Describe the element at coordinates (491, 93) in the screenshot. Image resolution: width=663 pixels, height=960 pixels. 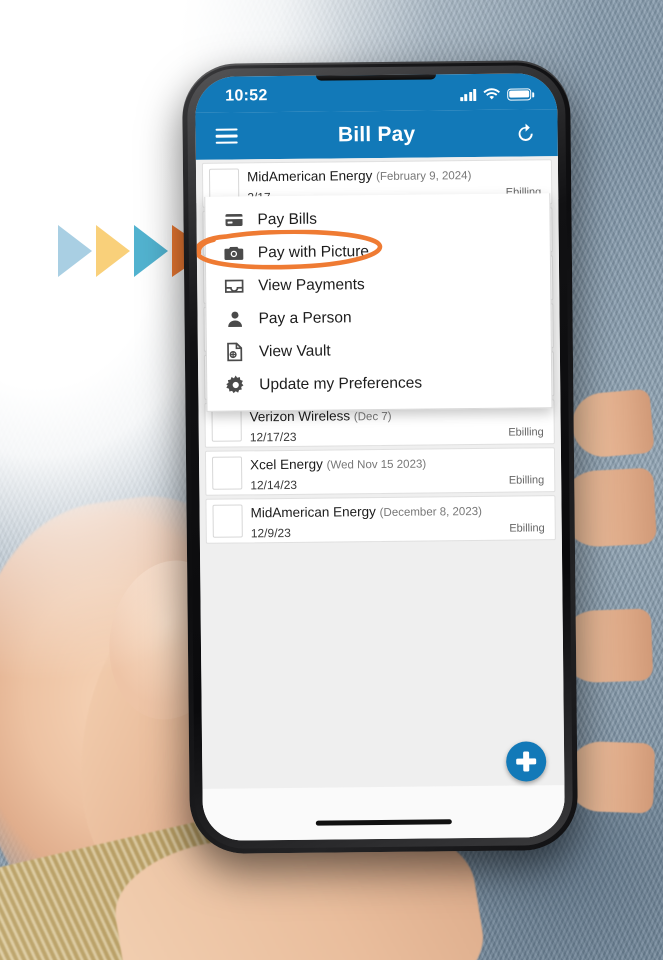
I see `wifi-icon` at that location.